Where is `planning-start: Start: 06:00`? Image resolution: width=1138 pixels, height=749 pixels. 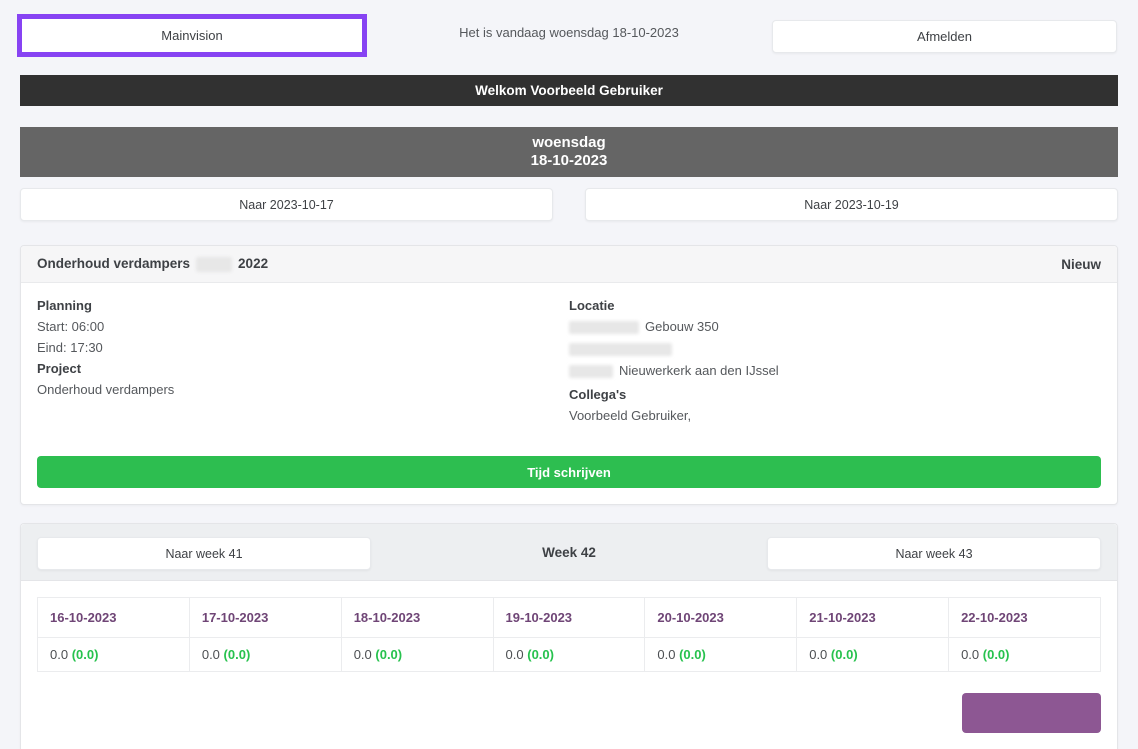
planning-start: Start: 06:00 is located at coordinates (71, 326).